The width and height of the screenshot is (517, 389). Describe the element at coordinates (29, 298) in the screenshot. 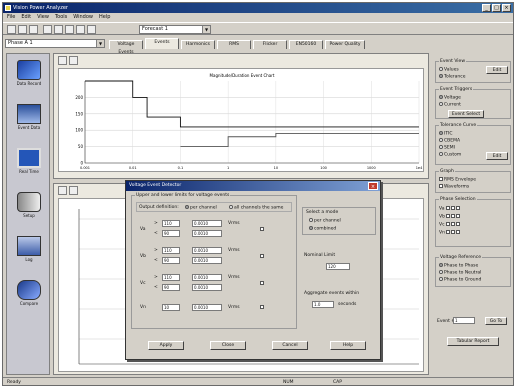

I see `sidebar-item-compare: Compare` at that location.